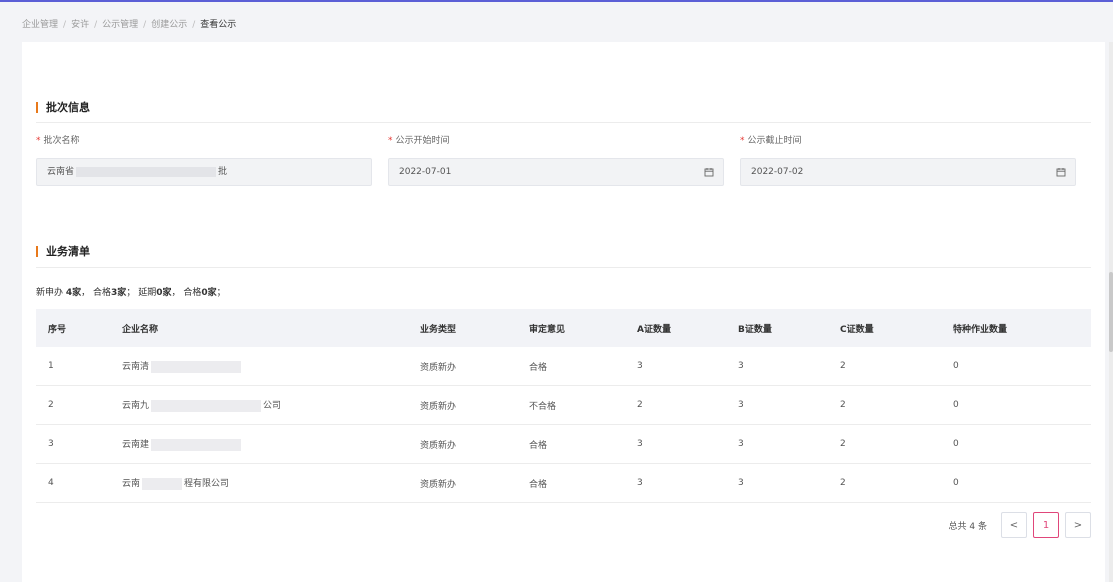 The width and height of the screenshot is (1113, 582). What do you see at coordinates (422, 141) in the screenshot?
I see `start-time-label-text: 公示开始时间` at bounding box center [422, 141].